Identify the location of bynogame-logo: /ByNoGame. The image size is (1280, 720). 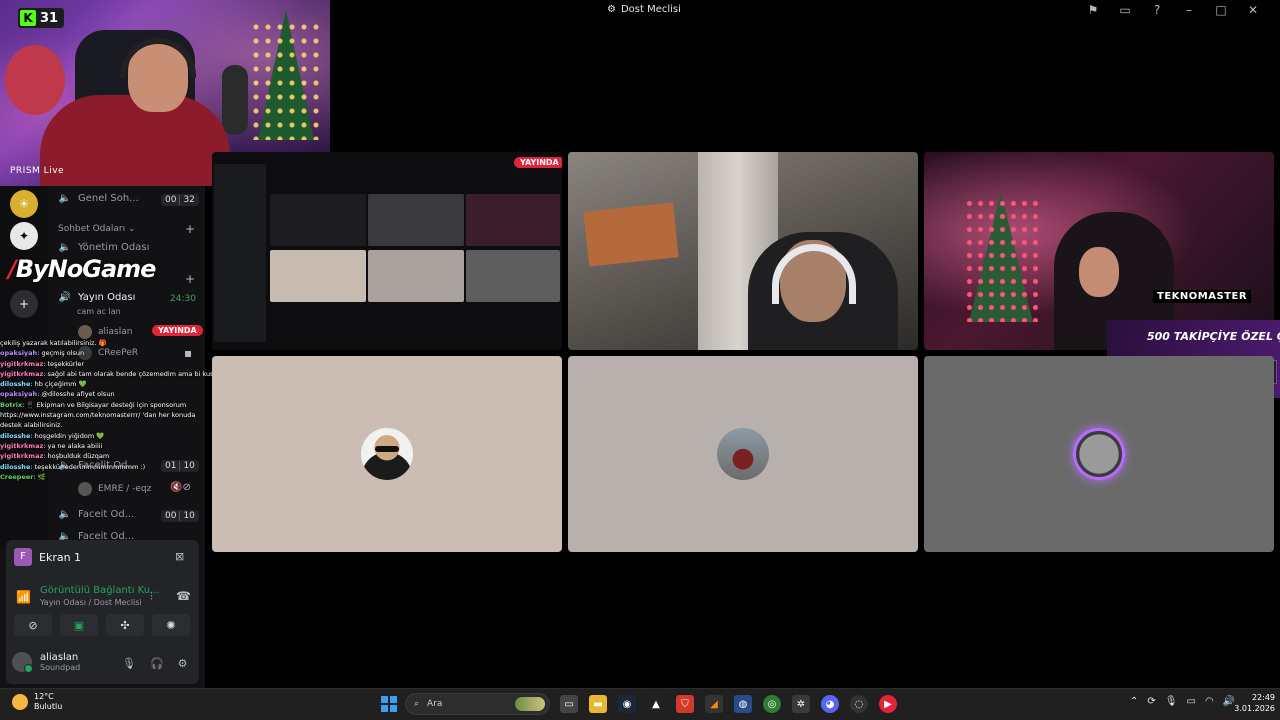
(82, 269).